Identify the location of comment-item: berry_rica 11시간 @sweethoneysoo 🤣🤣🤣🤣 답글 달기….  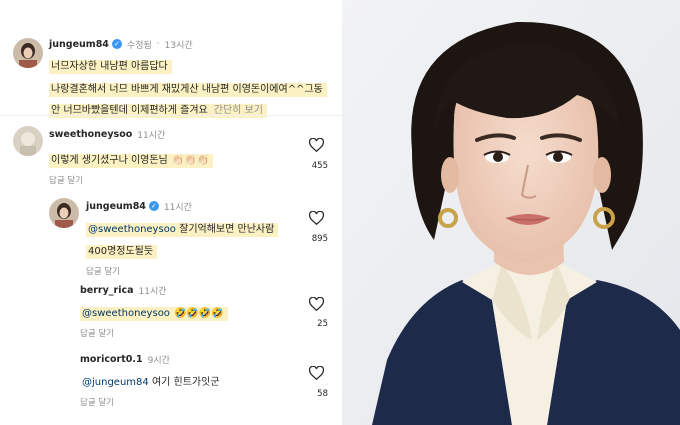
(171, 310).